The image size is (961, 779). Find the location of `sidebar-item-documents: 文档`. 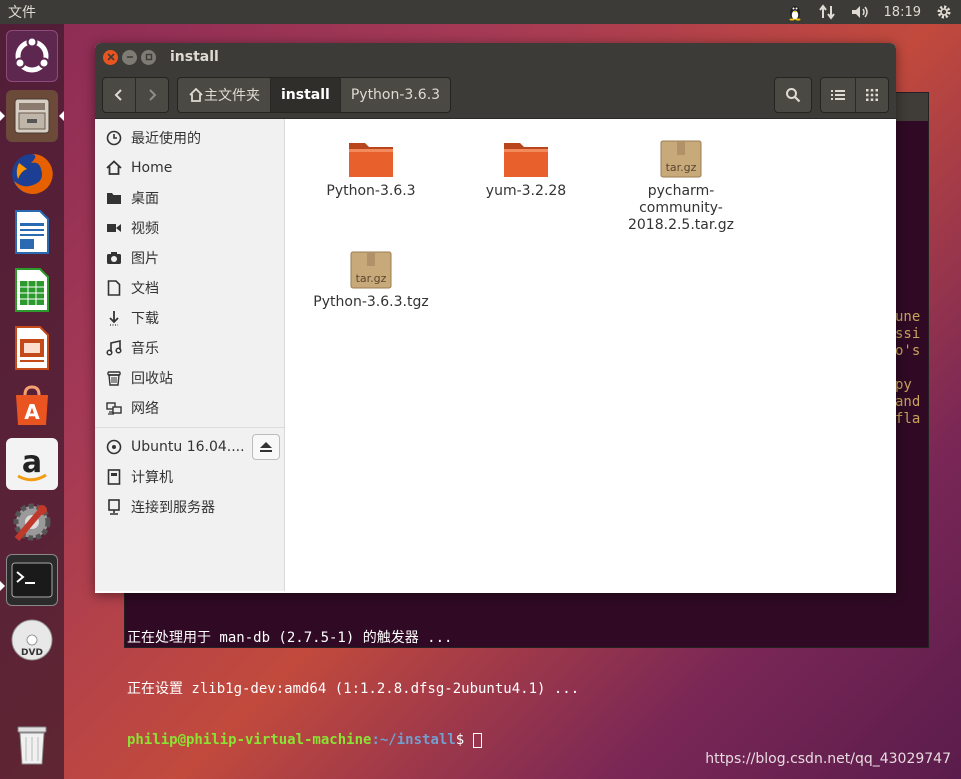

sidebar-item-documents: 文档 is located at coordinates (189, 288).